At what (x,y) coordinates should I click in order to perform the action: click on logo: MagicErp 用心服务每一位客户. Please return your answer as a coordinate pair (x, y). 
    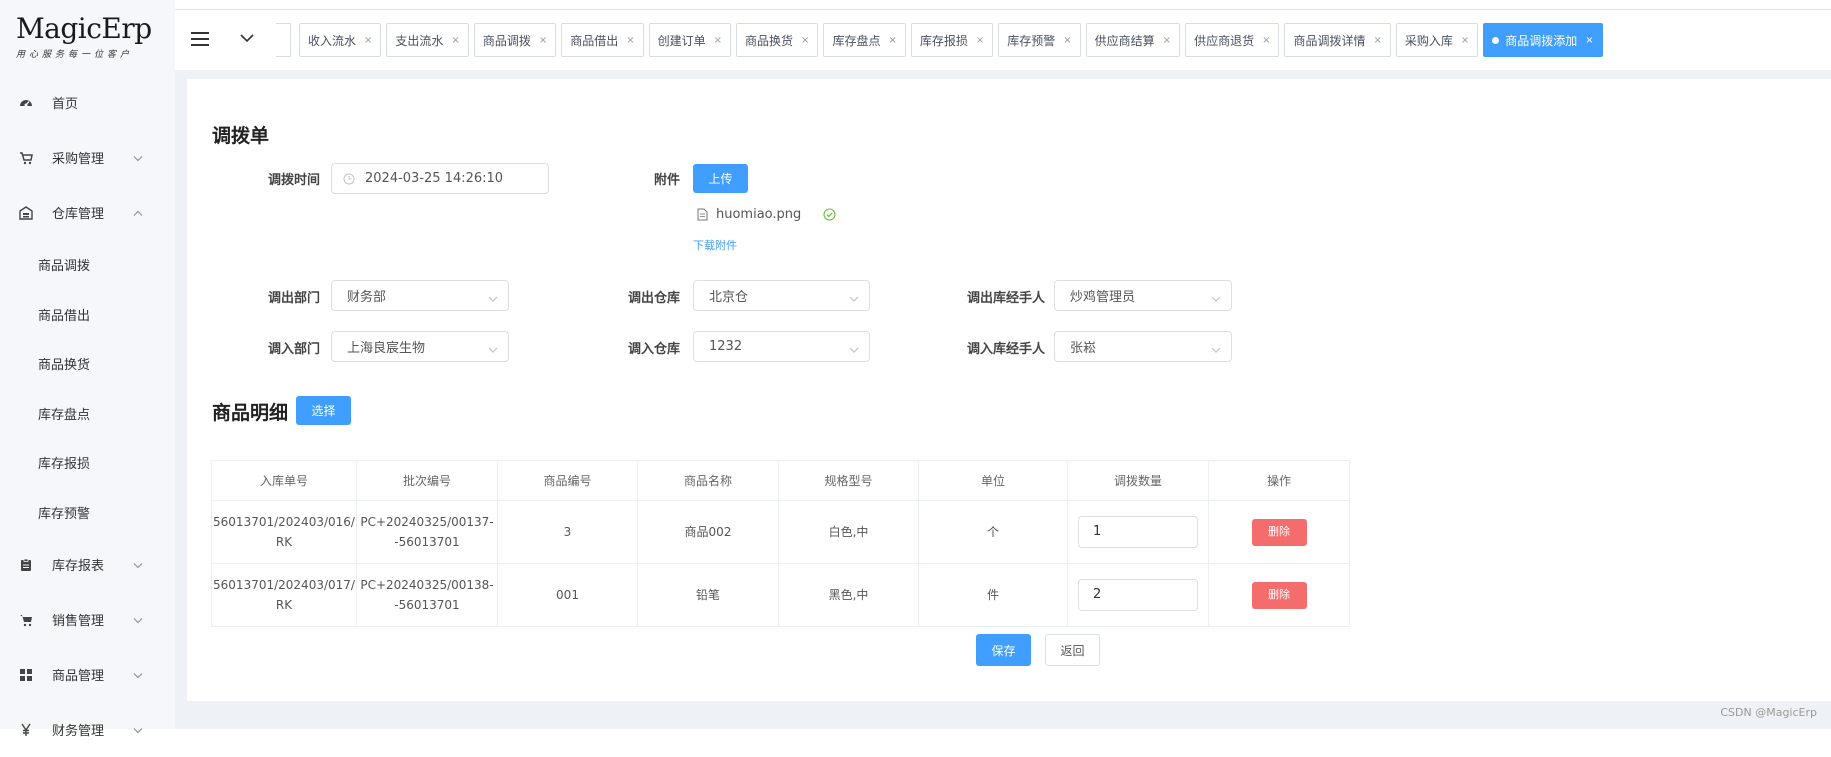
    Looking at the image, I should click on (91, 39).